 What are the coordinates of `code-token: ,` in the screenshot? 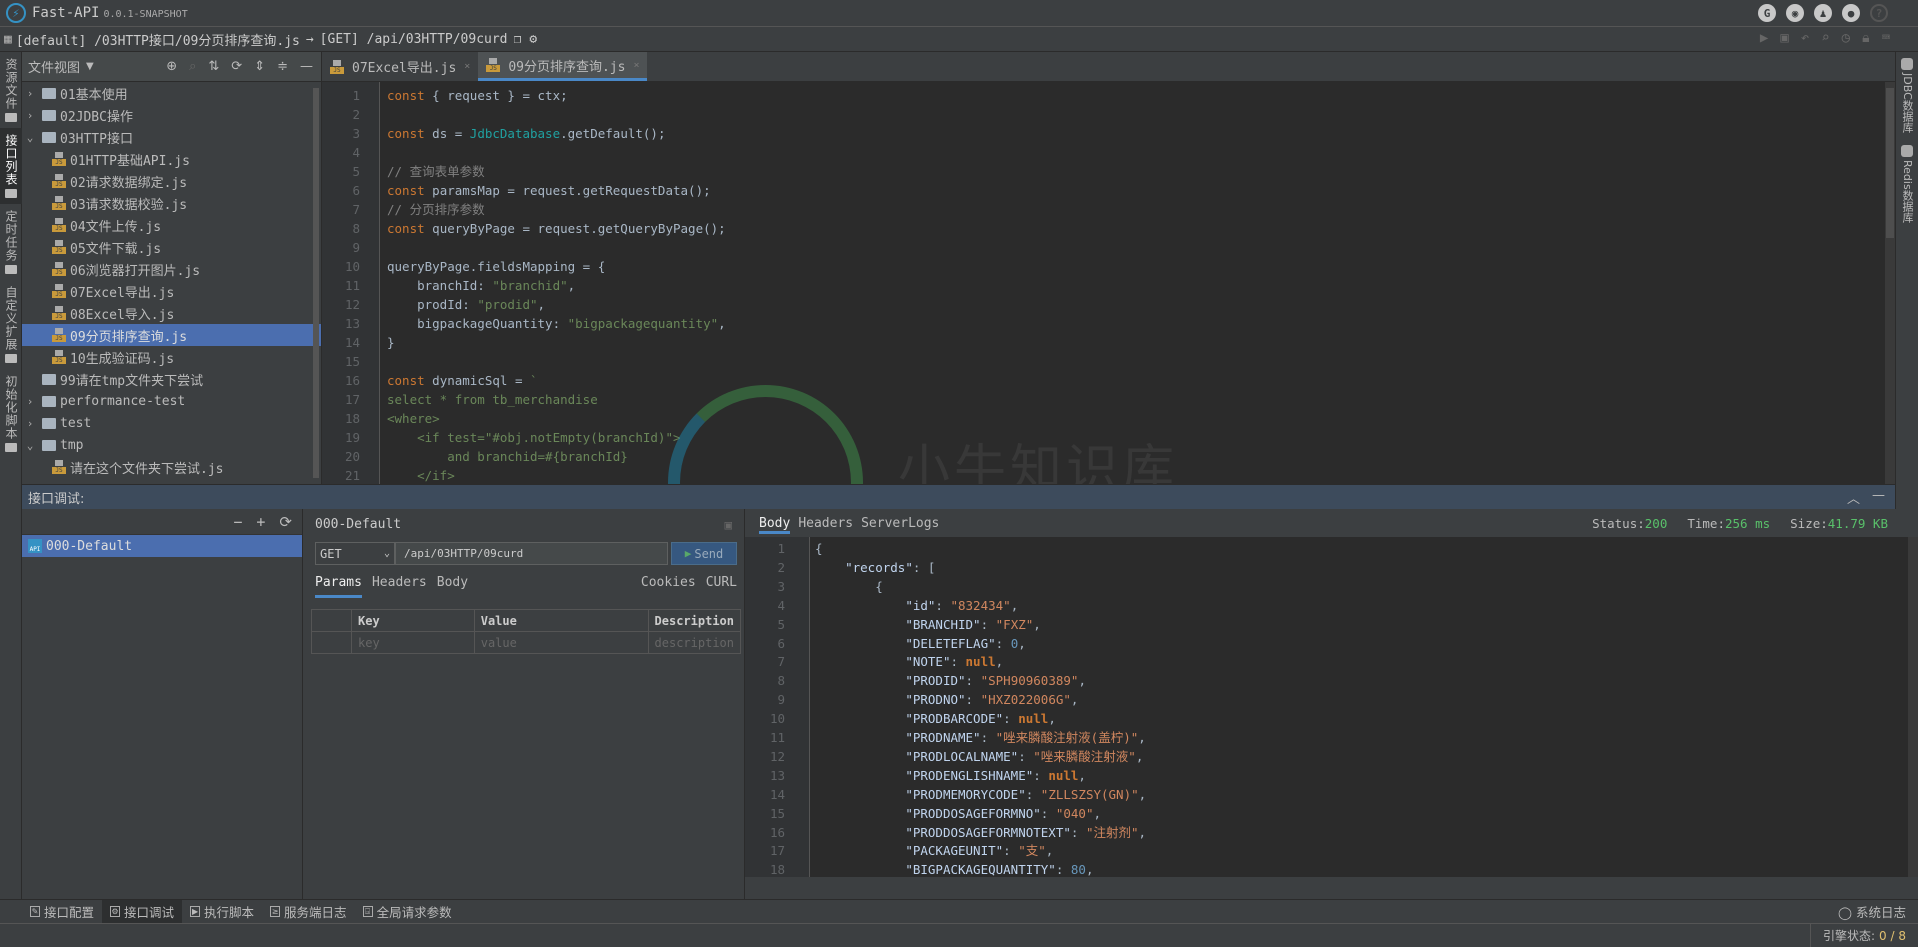 It's located at (571, 285).